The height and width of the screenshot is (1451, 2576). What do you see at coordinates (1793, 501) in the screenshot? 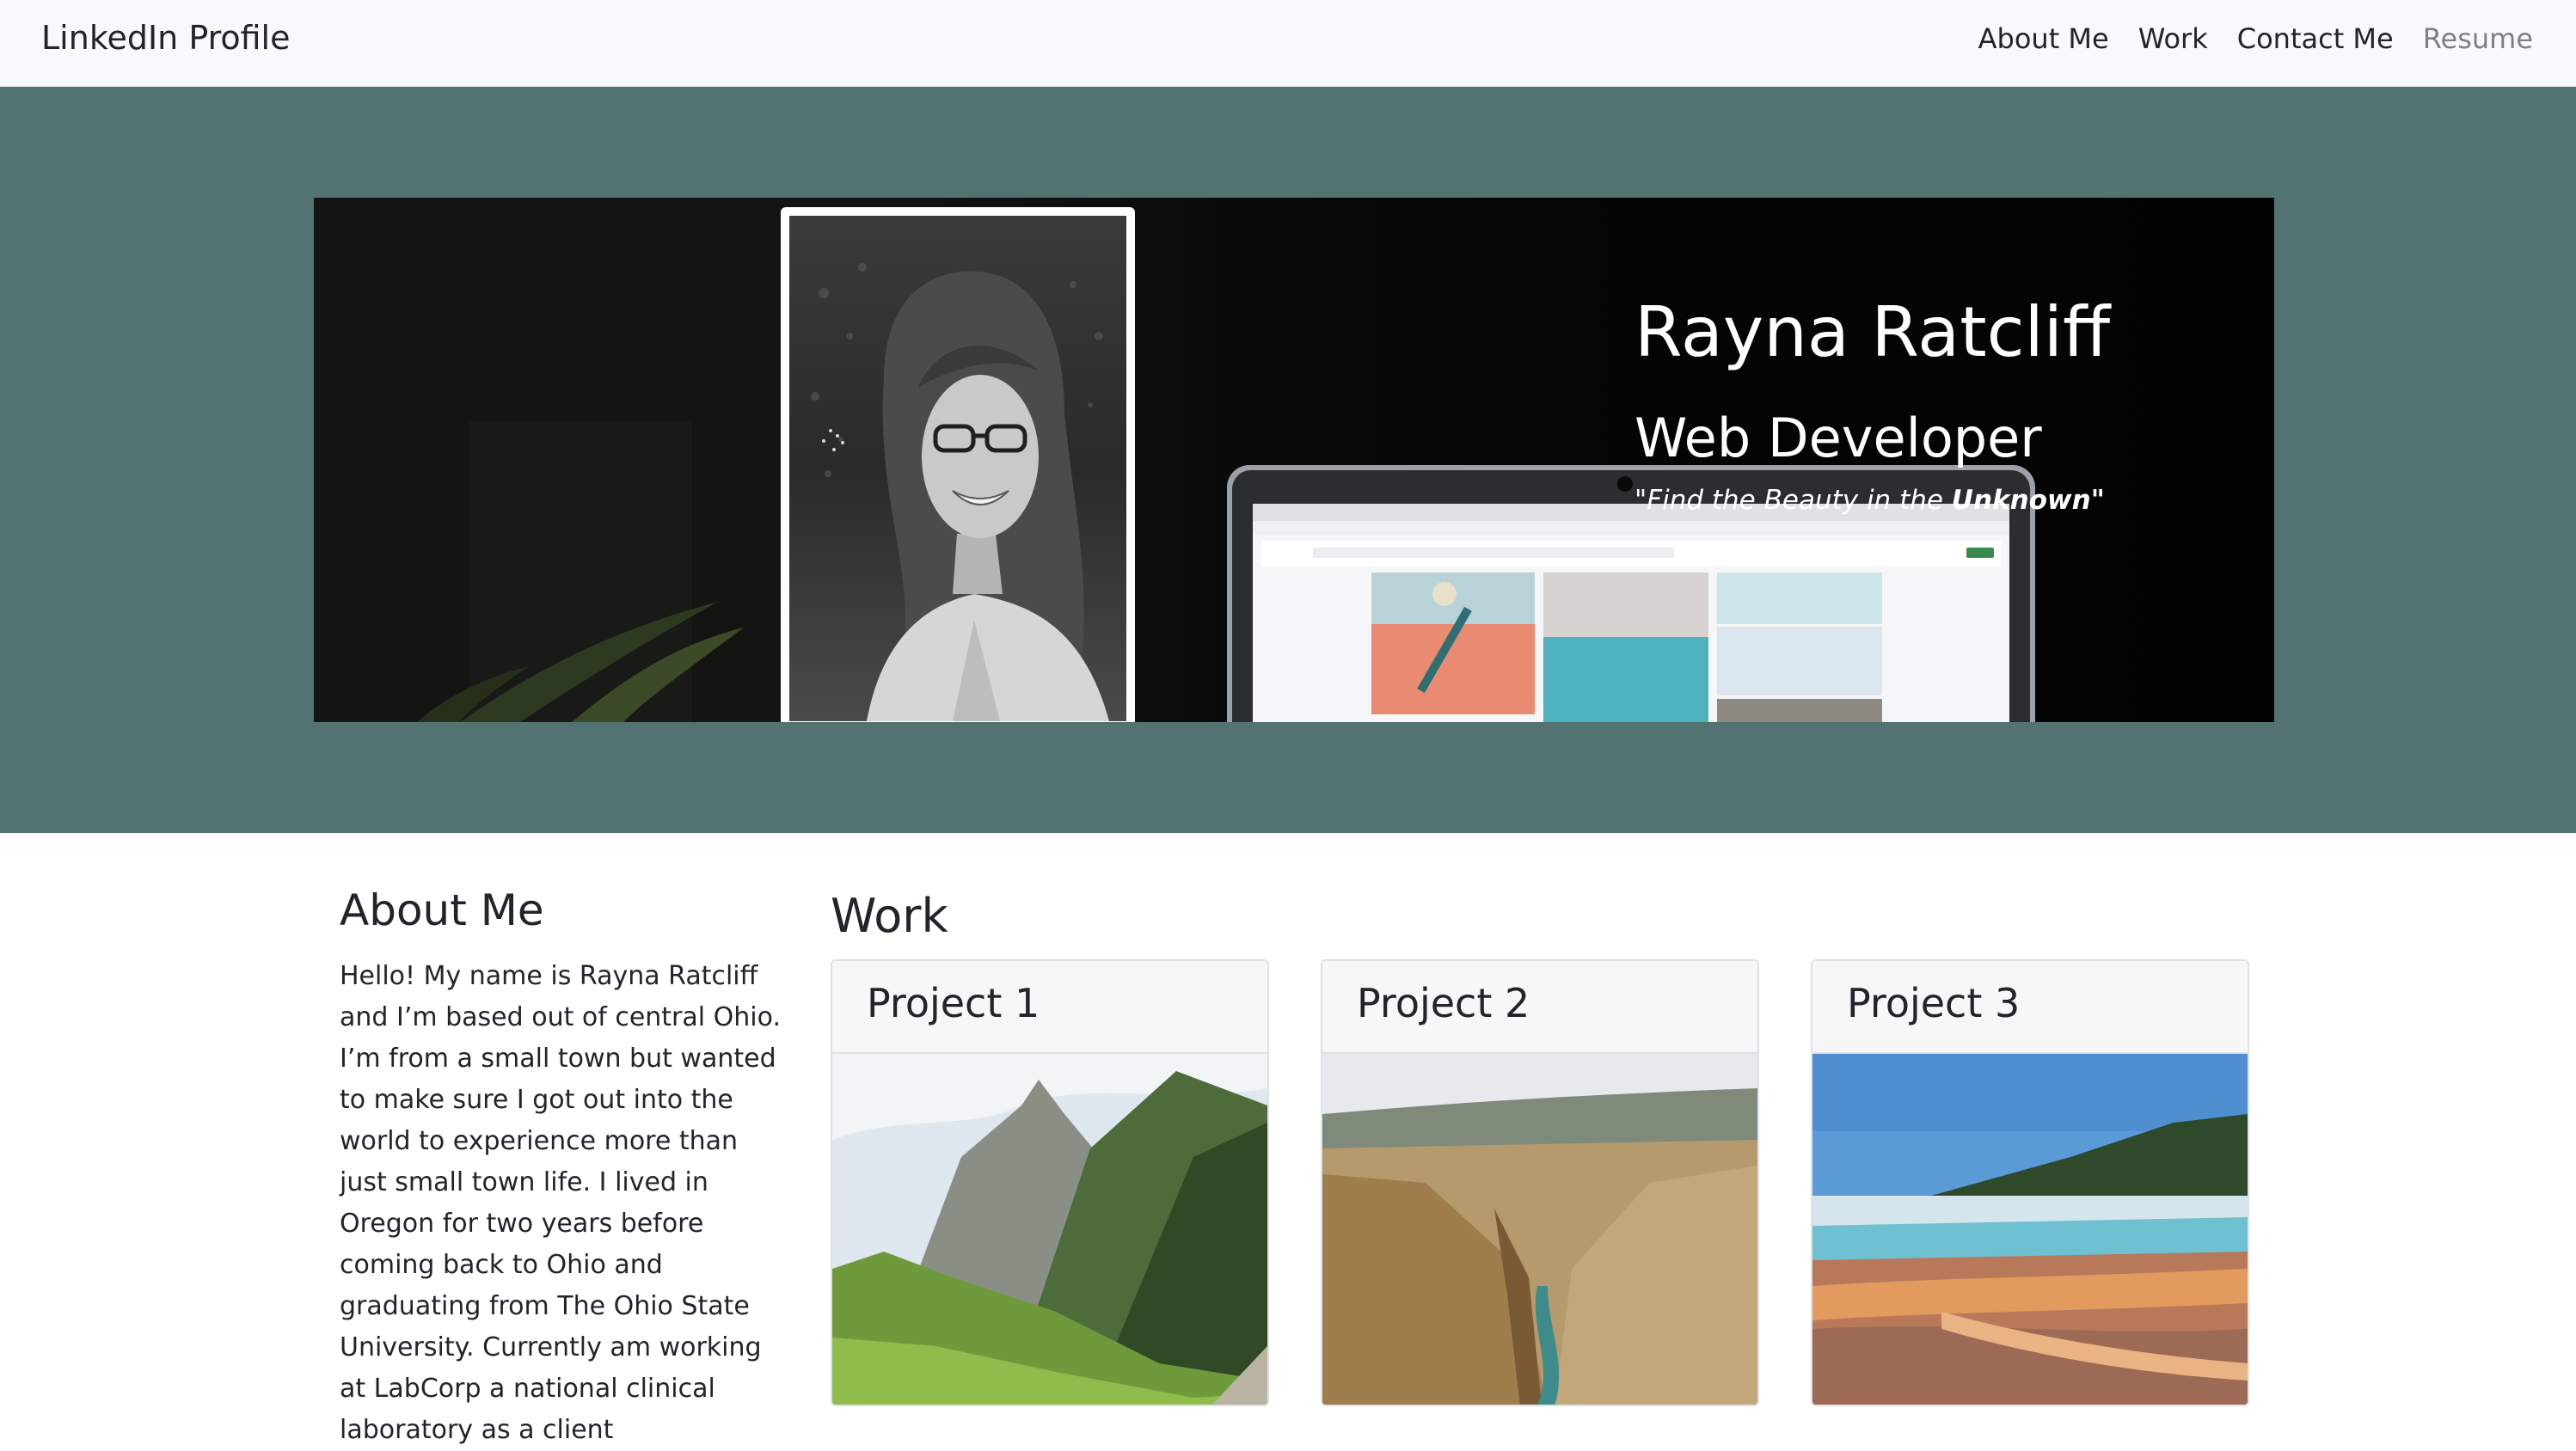
I see `hero-quote-prefix: "Find the Beauty in the` at bounding box center [1793, 501].